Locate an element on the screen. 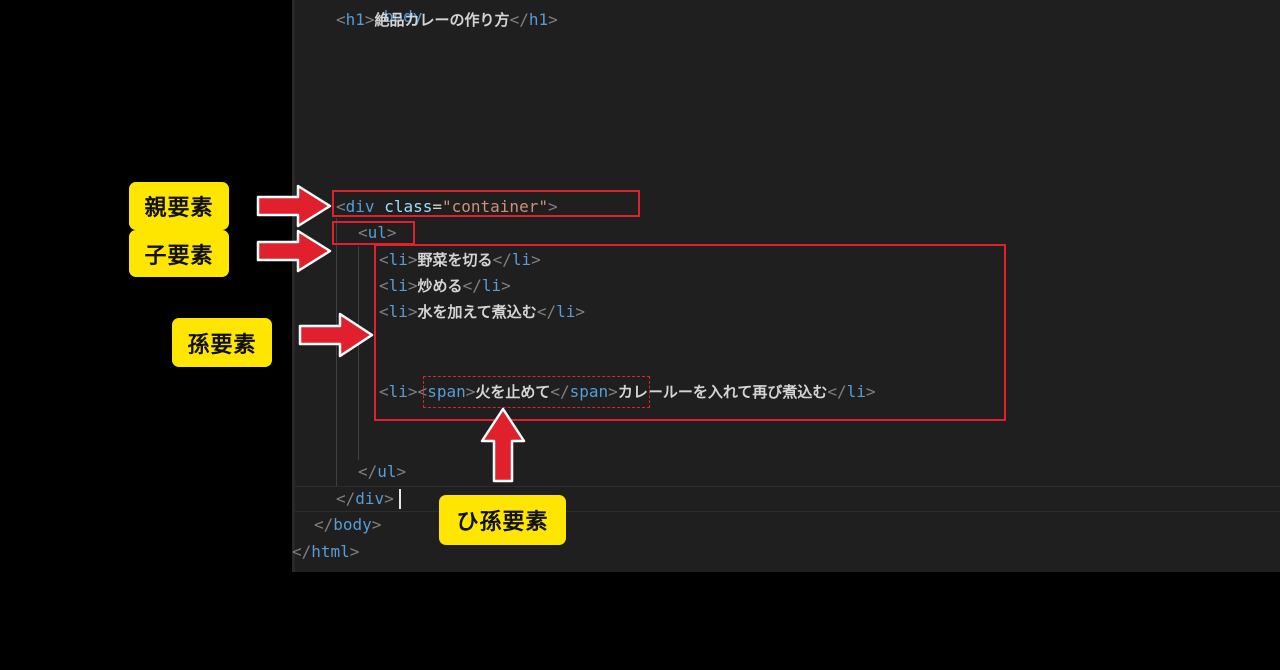  code-line-h1: <h1>絶品カレーの作り方</h1> is located at coordinates (447, 20).